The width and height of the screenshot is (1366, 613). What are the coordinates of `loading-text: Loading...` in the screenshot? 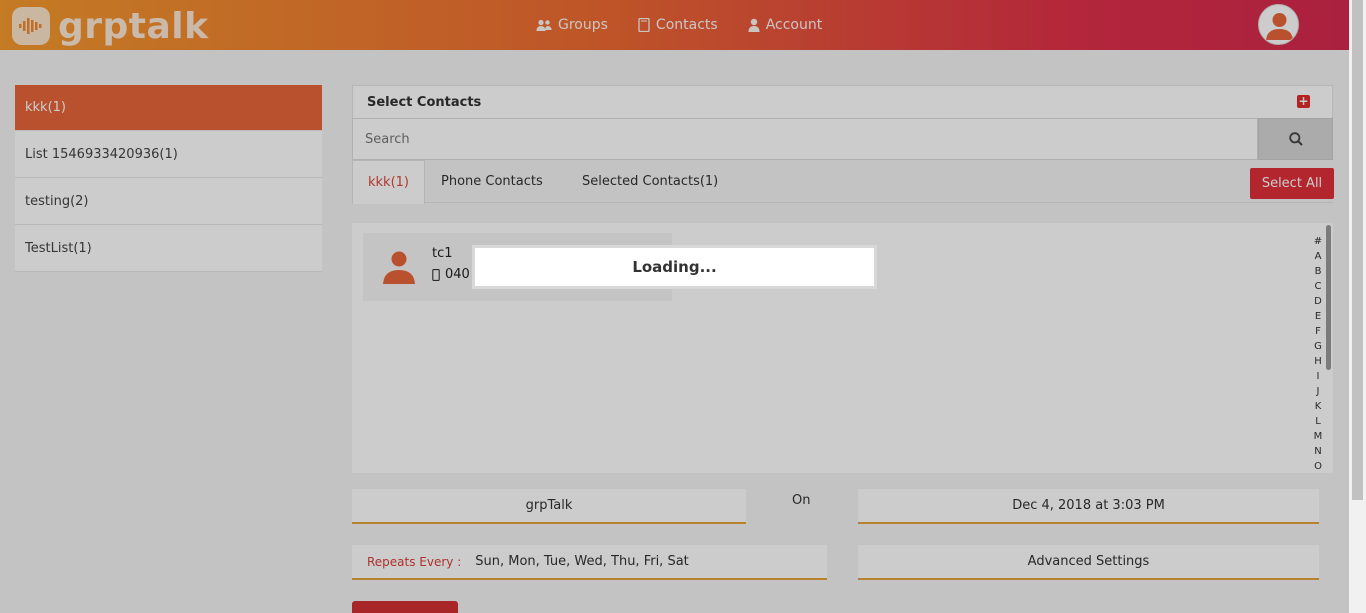 It's located at (674, 267).